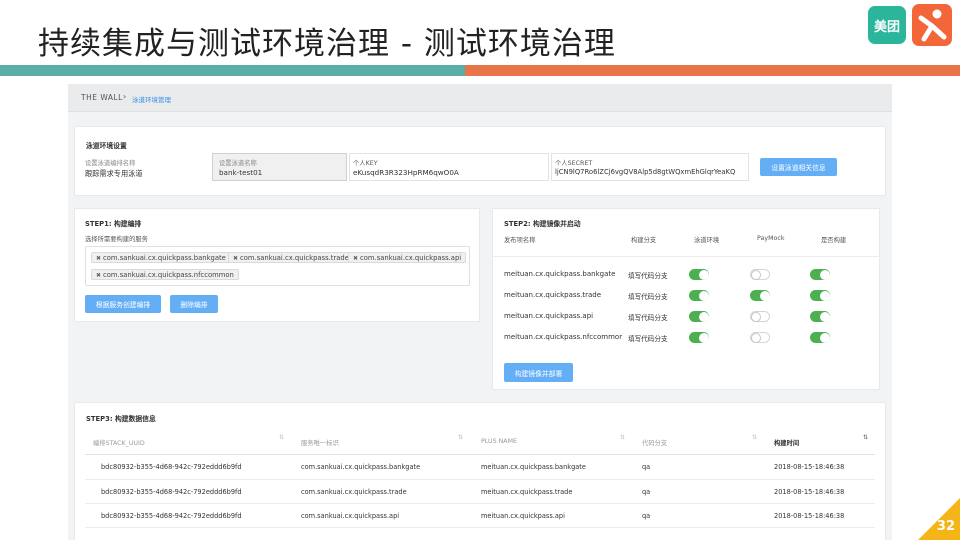 The width and height of the screenshot is (960, 540). Describe the element at coordinates (520, 240) in the screenshot. I see `col-header-release-name: 发布项名称` at that location.